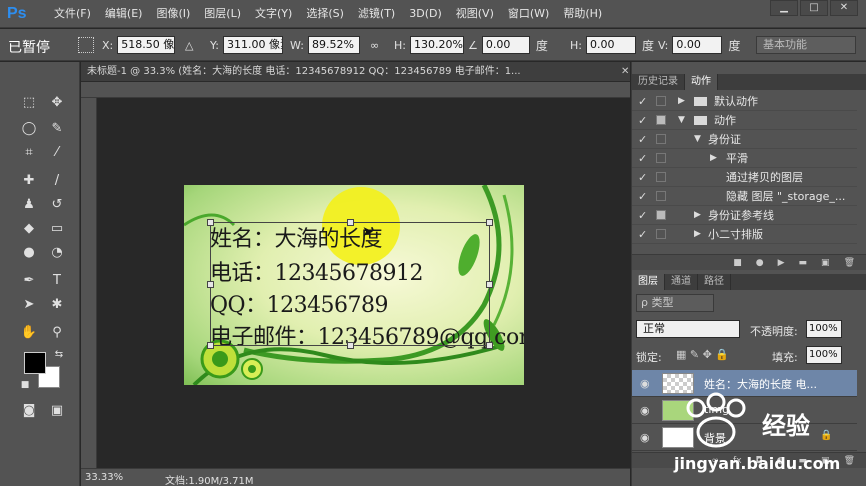 The width and height of the screenshot is (866, 486). What do you see at coordinates (697, 45) in the screenshot?
I see `vskew-input: 0.00` at bounding box center [697, 45].